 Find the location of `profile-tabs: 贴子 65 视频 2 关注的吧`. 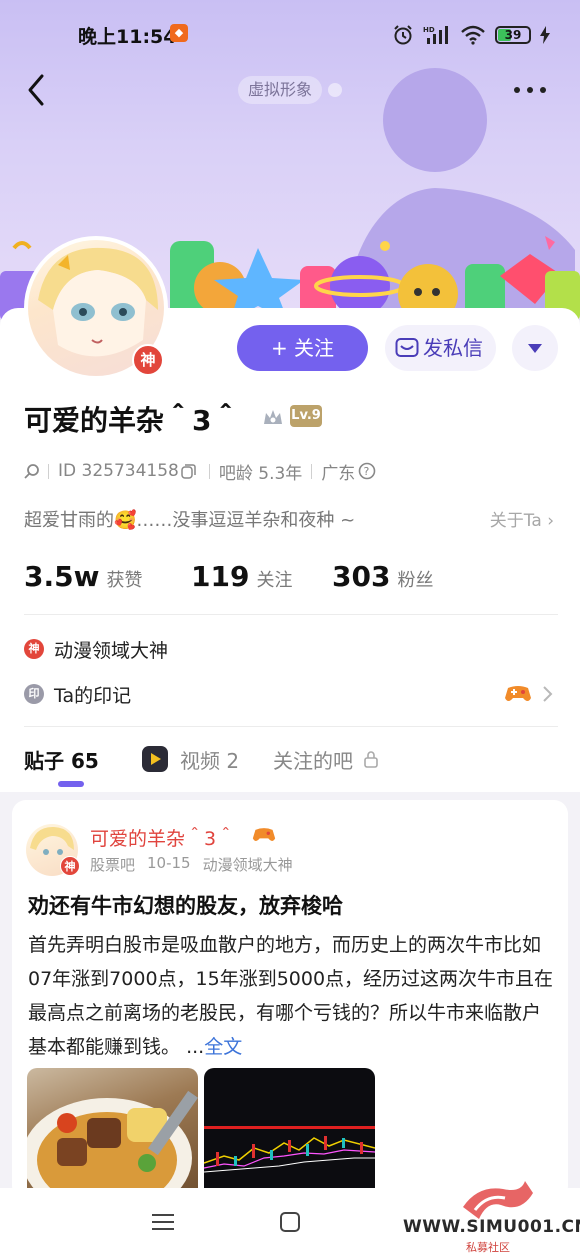

profile-tabs: 贴子 65 视频 2 关注的吧 is located at coordinates (201, 759).